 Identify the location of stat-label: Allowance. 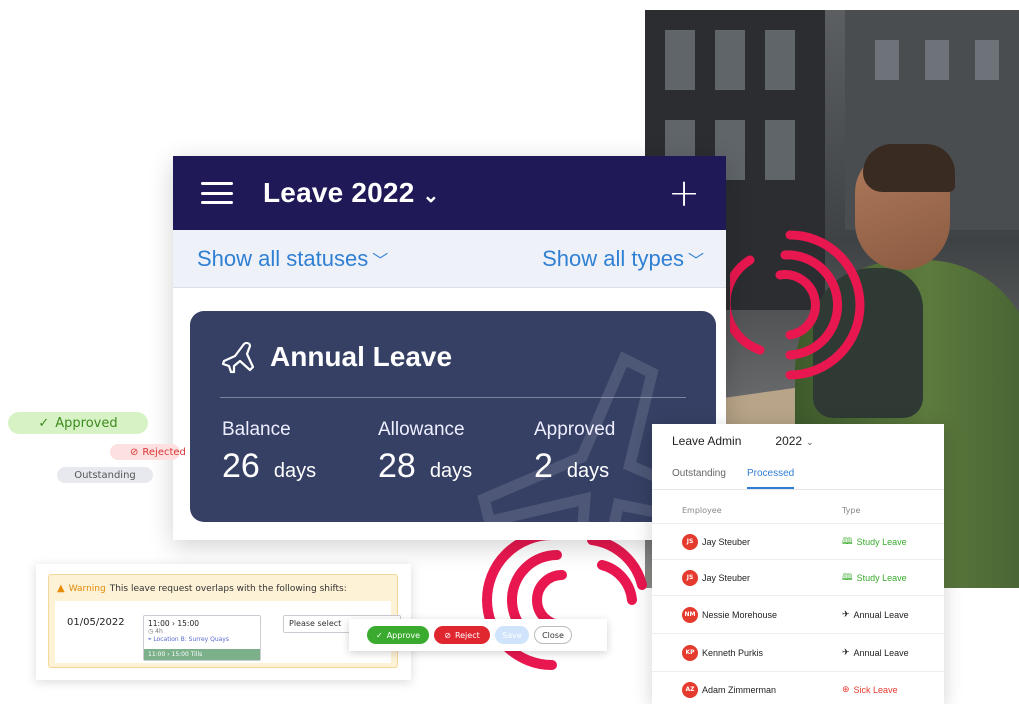
(421, 429).